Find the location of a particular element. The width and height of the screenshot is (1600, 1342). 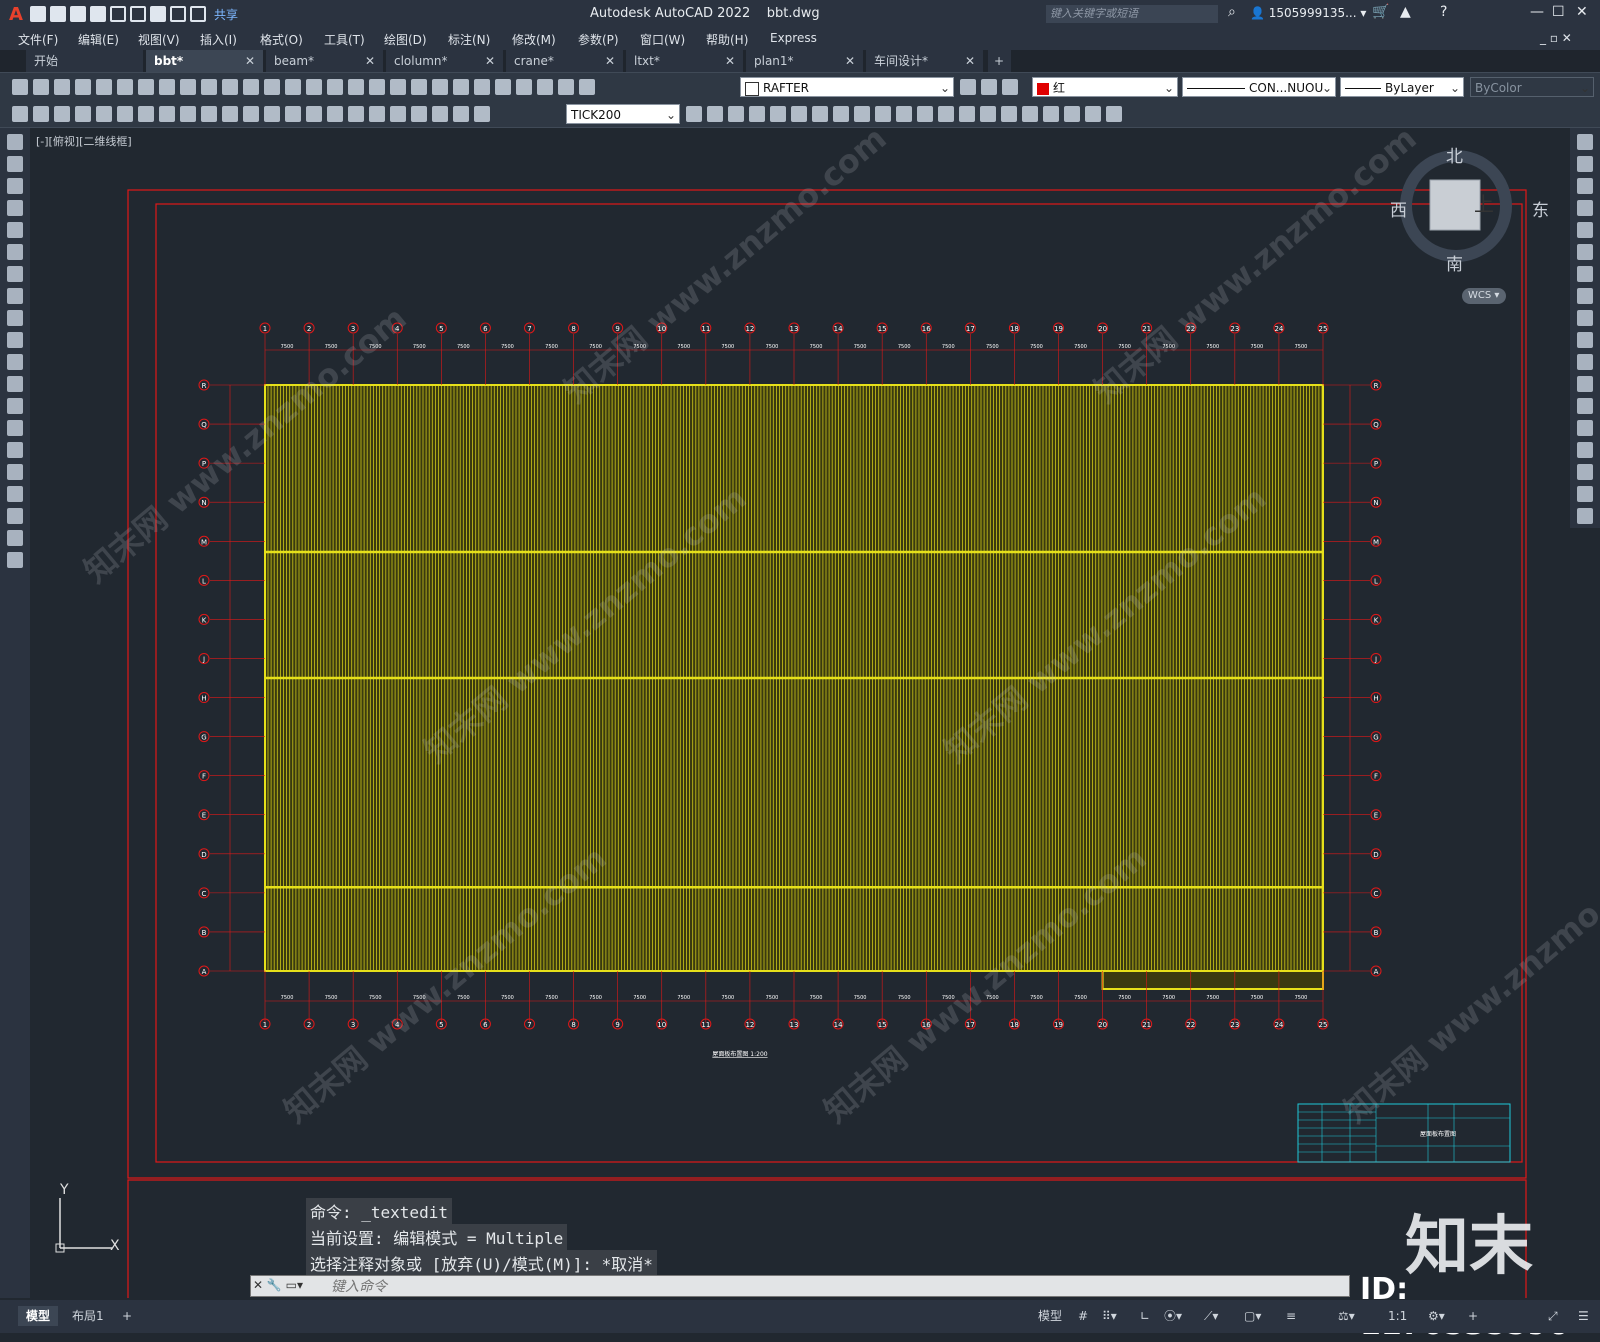

menu-draw: 绘图(D) is located at coordinates (405, 39).